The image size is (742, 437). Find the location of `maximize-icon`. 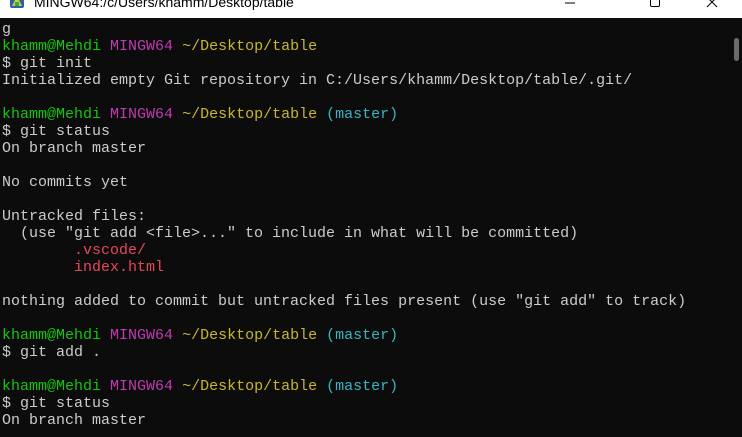

maximize-icon is located at coordinates (655, 3).